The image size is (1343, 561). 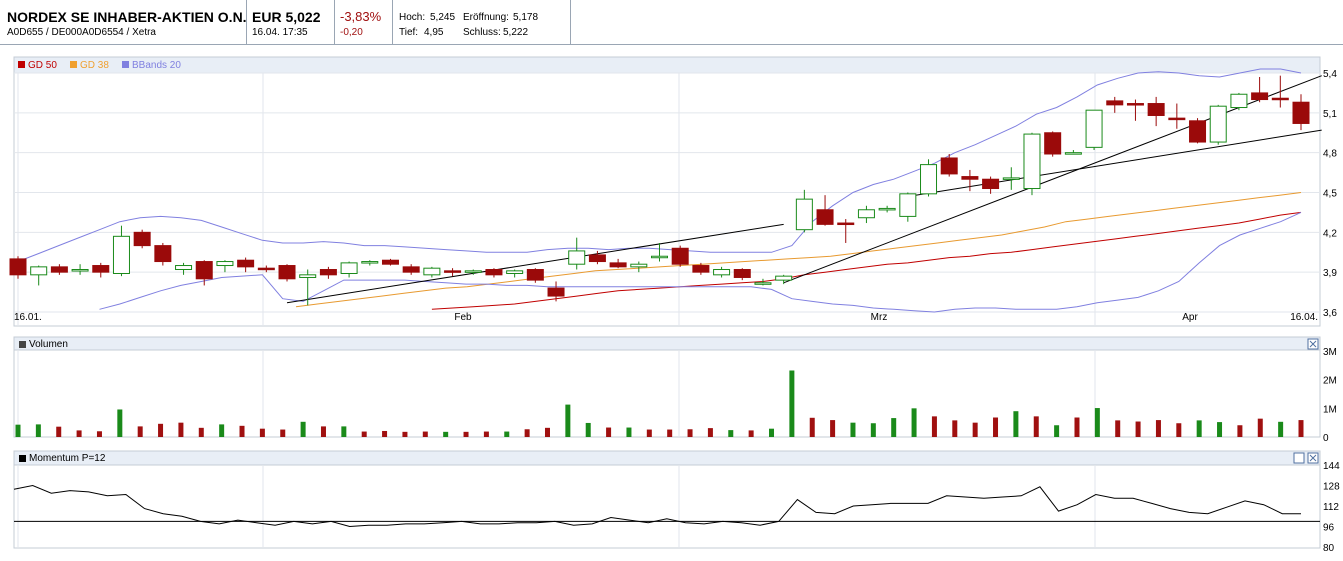 What do you see at coordinates (1330, 273) in the screenshot?
I see `price-axis-tick: 3,9` at bounding box center [1330, 273].